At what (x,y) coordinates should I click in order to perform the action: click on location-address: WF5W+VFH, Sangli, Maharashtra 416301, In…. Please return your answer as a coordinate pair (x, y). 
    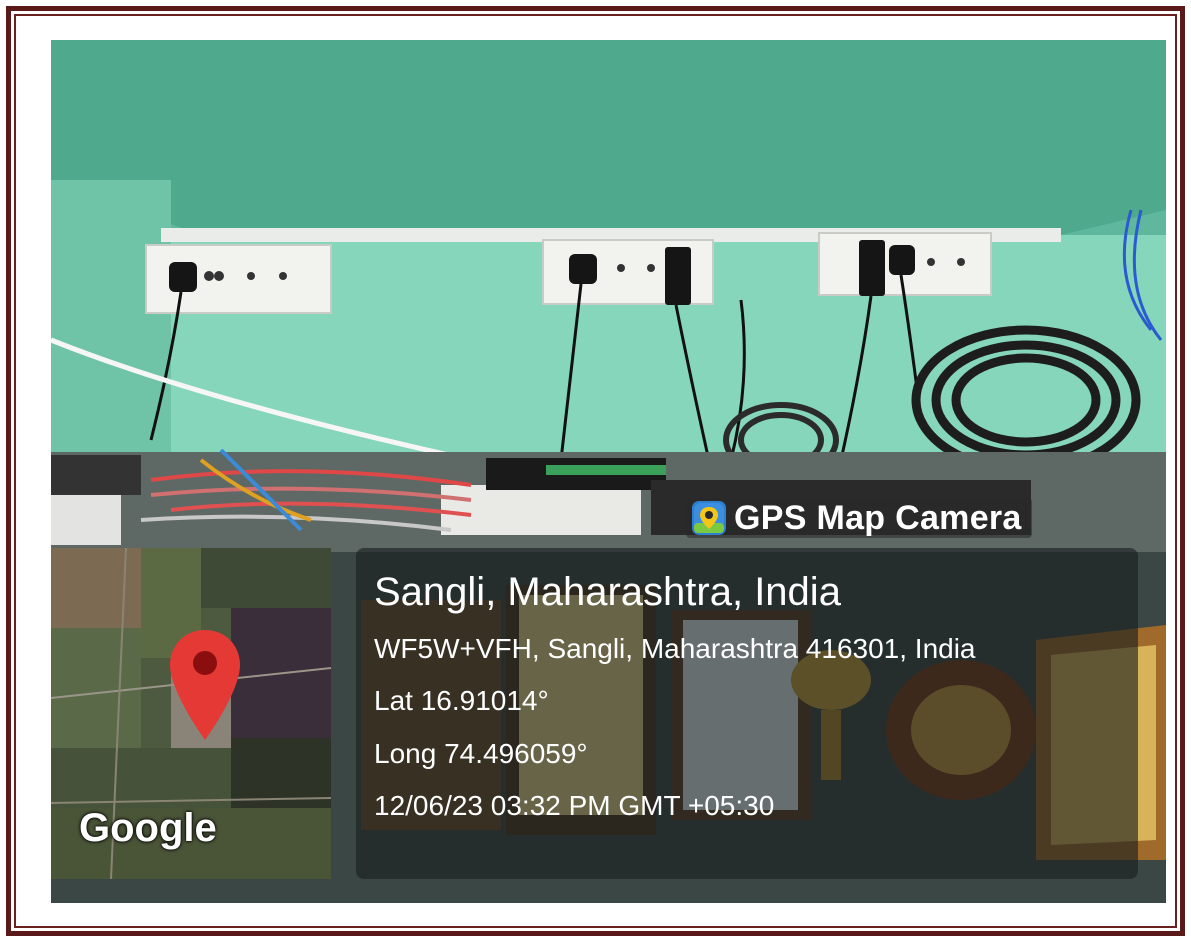
    Looking at the image, I should click on (675, 648).